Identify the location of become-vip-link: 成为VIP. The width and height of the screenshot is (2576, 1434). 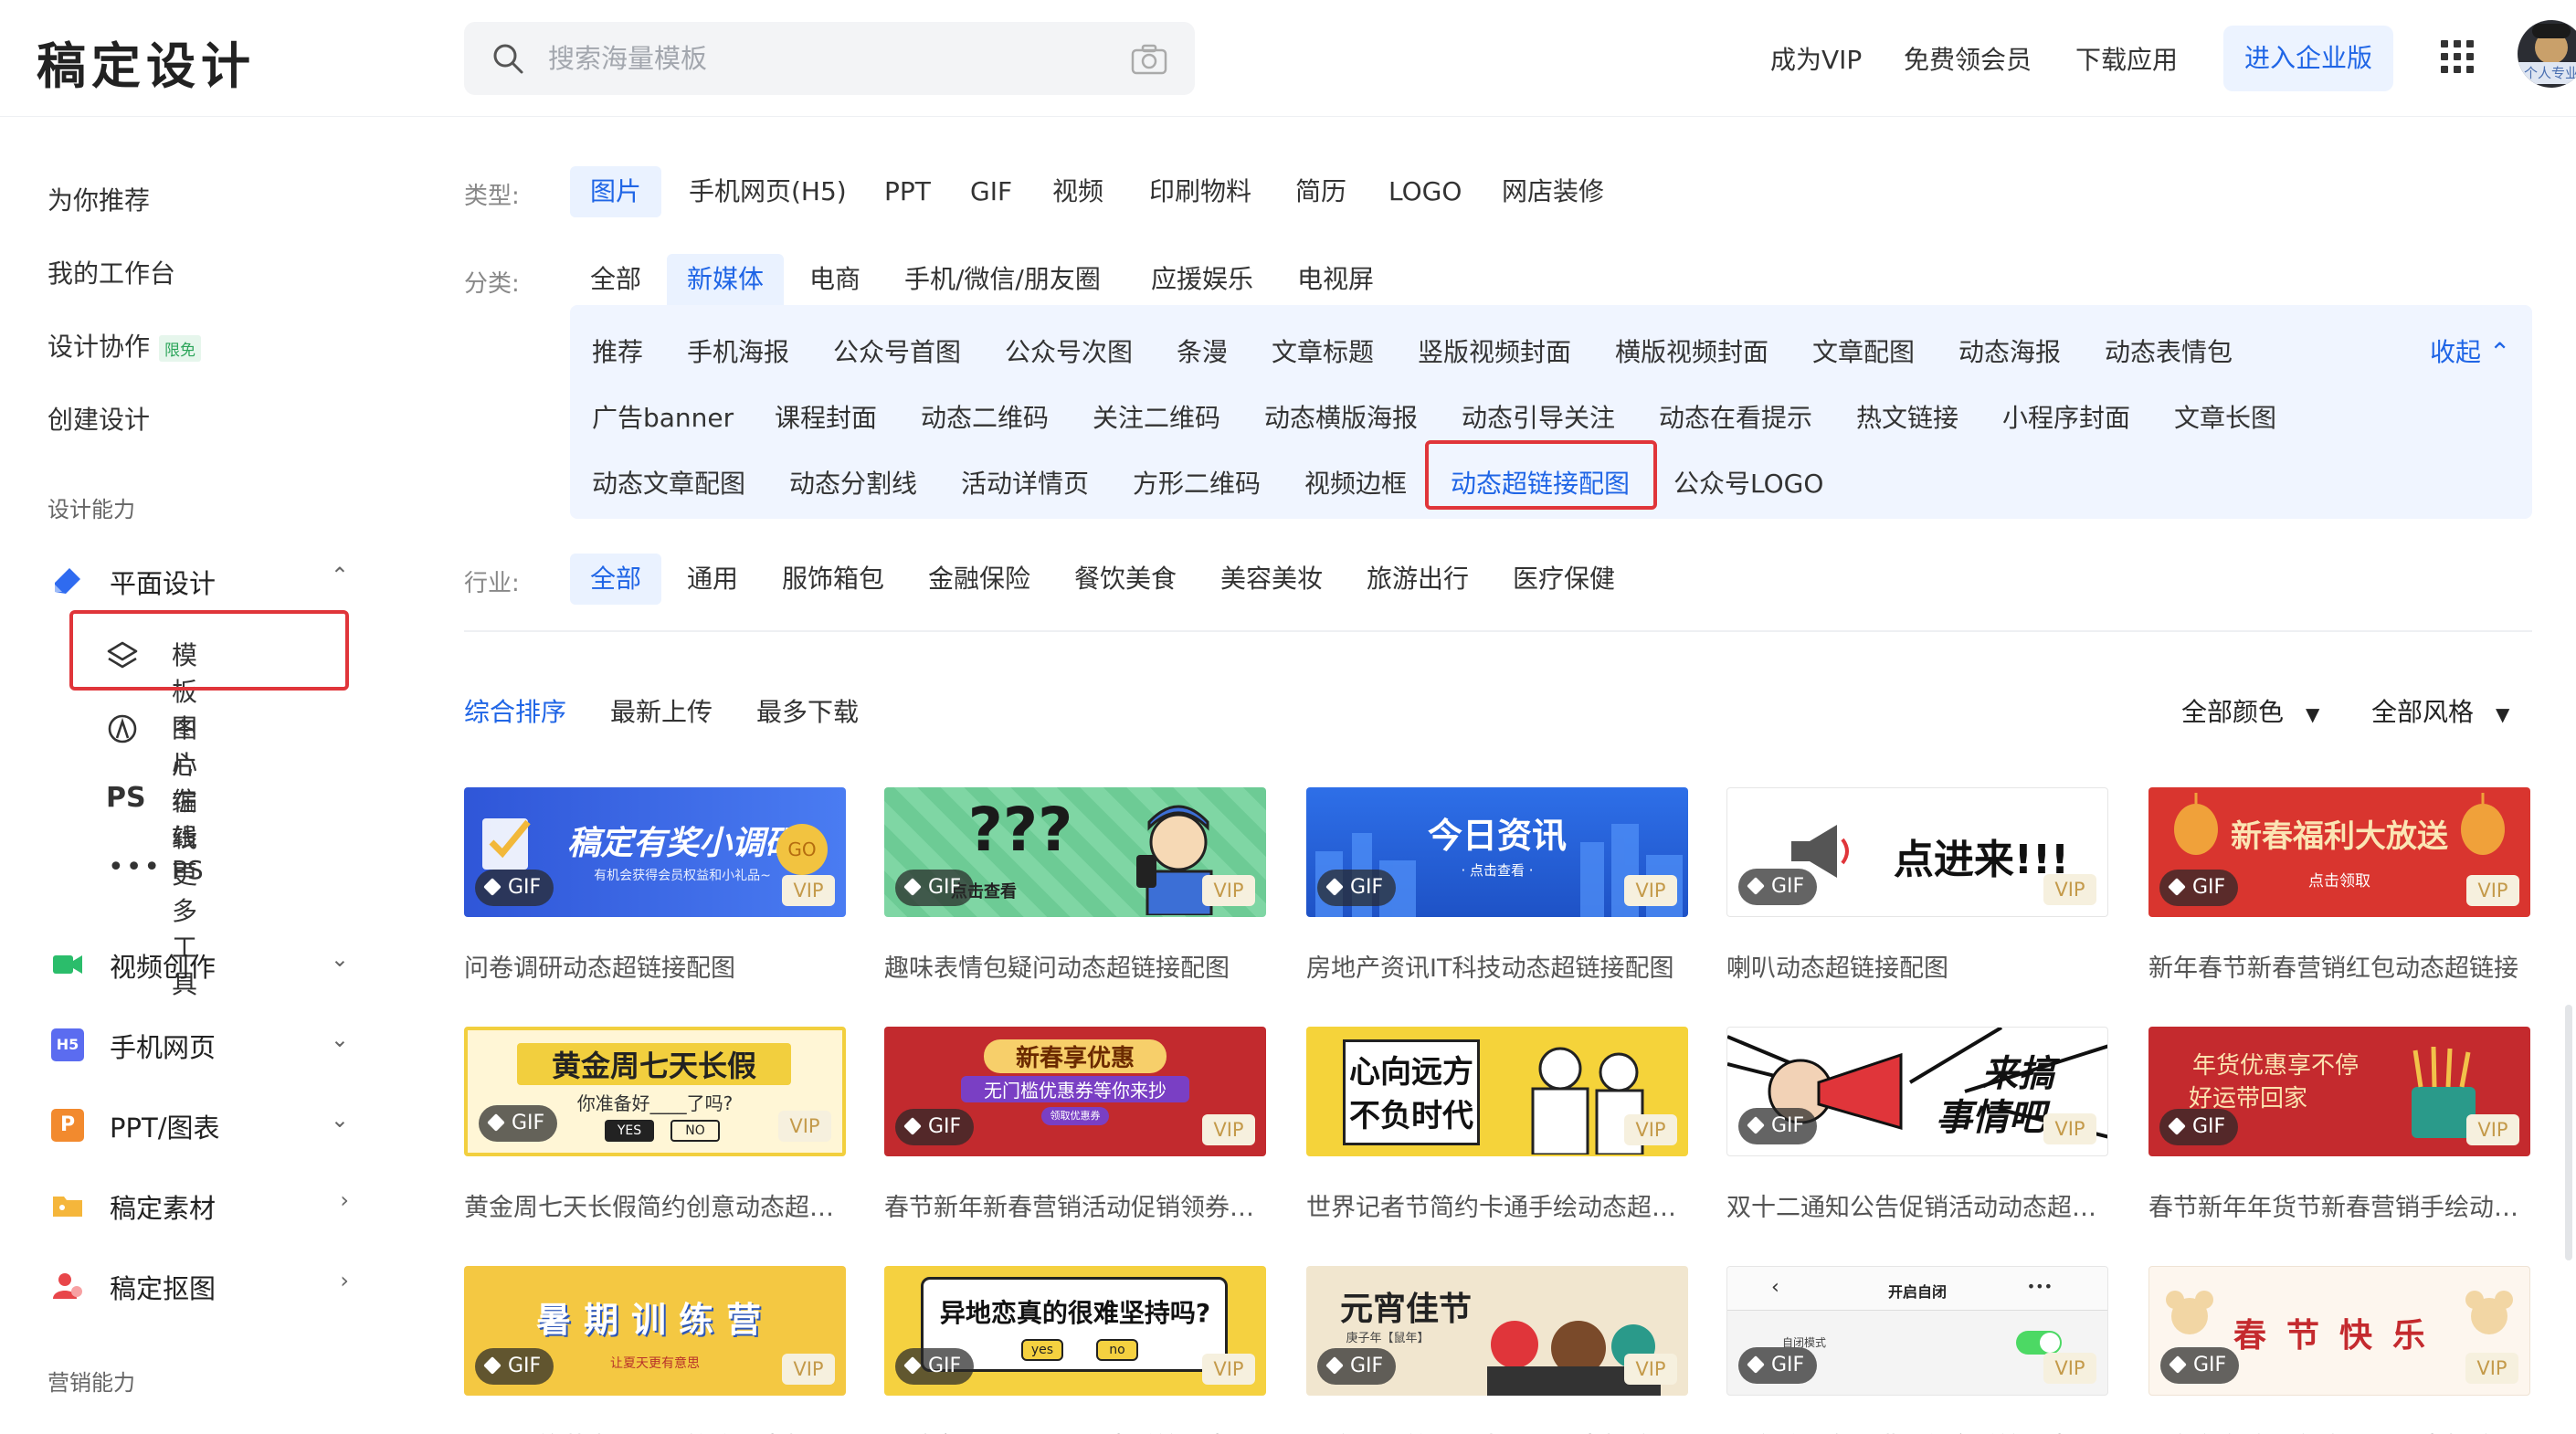
(1816, 59).